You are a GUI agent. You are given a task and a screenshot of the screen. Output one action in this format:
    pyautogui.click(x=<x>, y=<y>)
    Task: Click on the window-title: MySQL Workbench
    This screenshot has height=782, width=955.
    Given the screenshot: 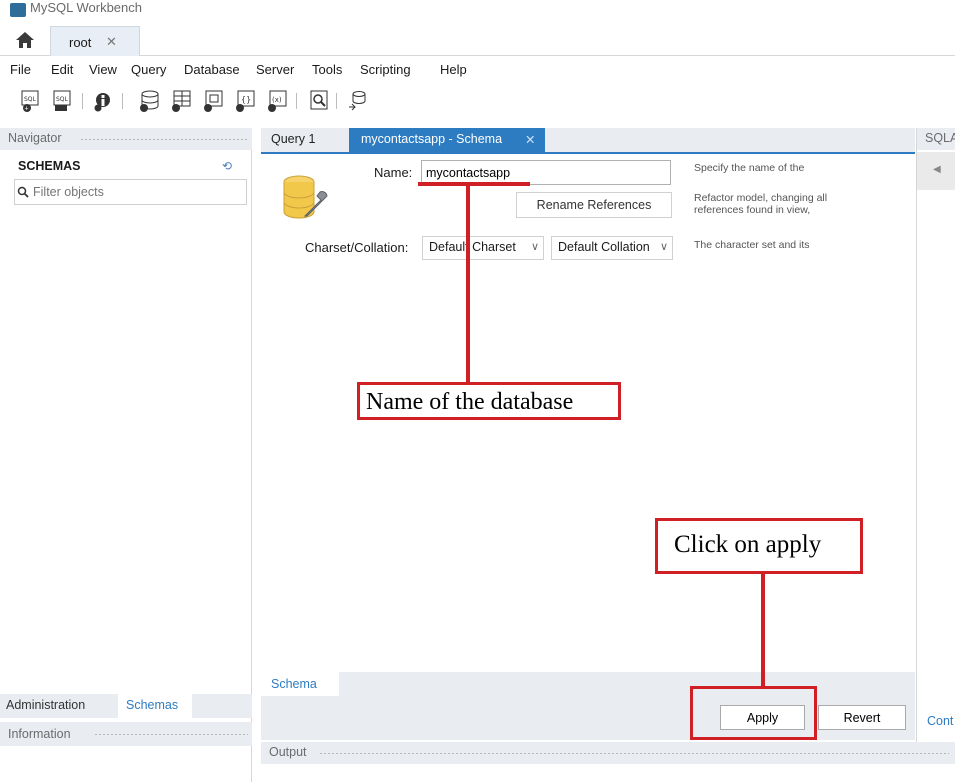 What is the action you would take?
    pyautogui.click(x=86, y=7)
    